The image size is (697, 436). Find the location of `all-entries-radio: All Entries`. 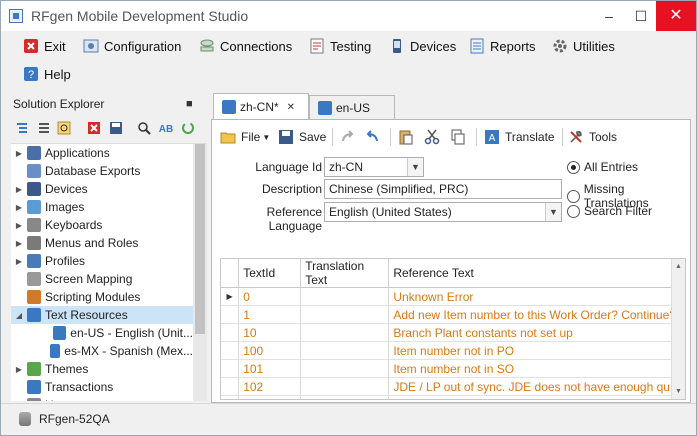

all-entries-radio: All Entries is located at coordinates (602, 167).